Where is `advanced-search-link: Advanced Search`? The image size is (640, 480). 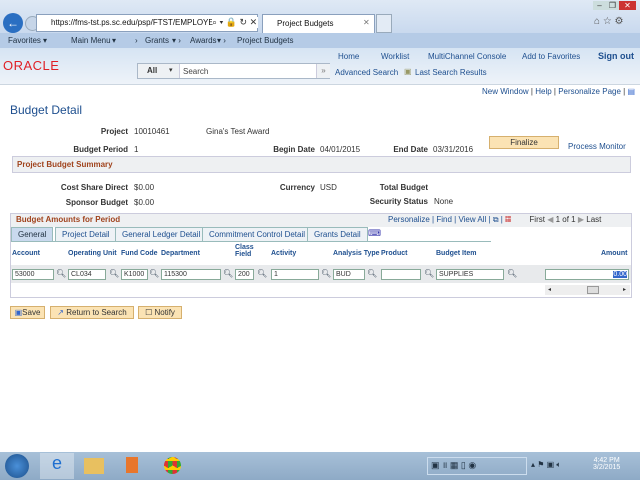
advanced-search-link: Advanced Search is located at coordinates (366, 72).